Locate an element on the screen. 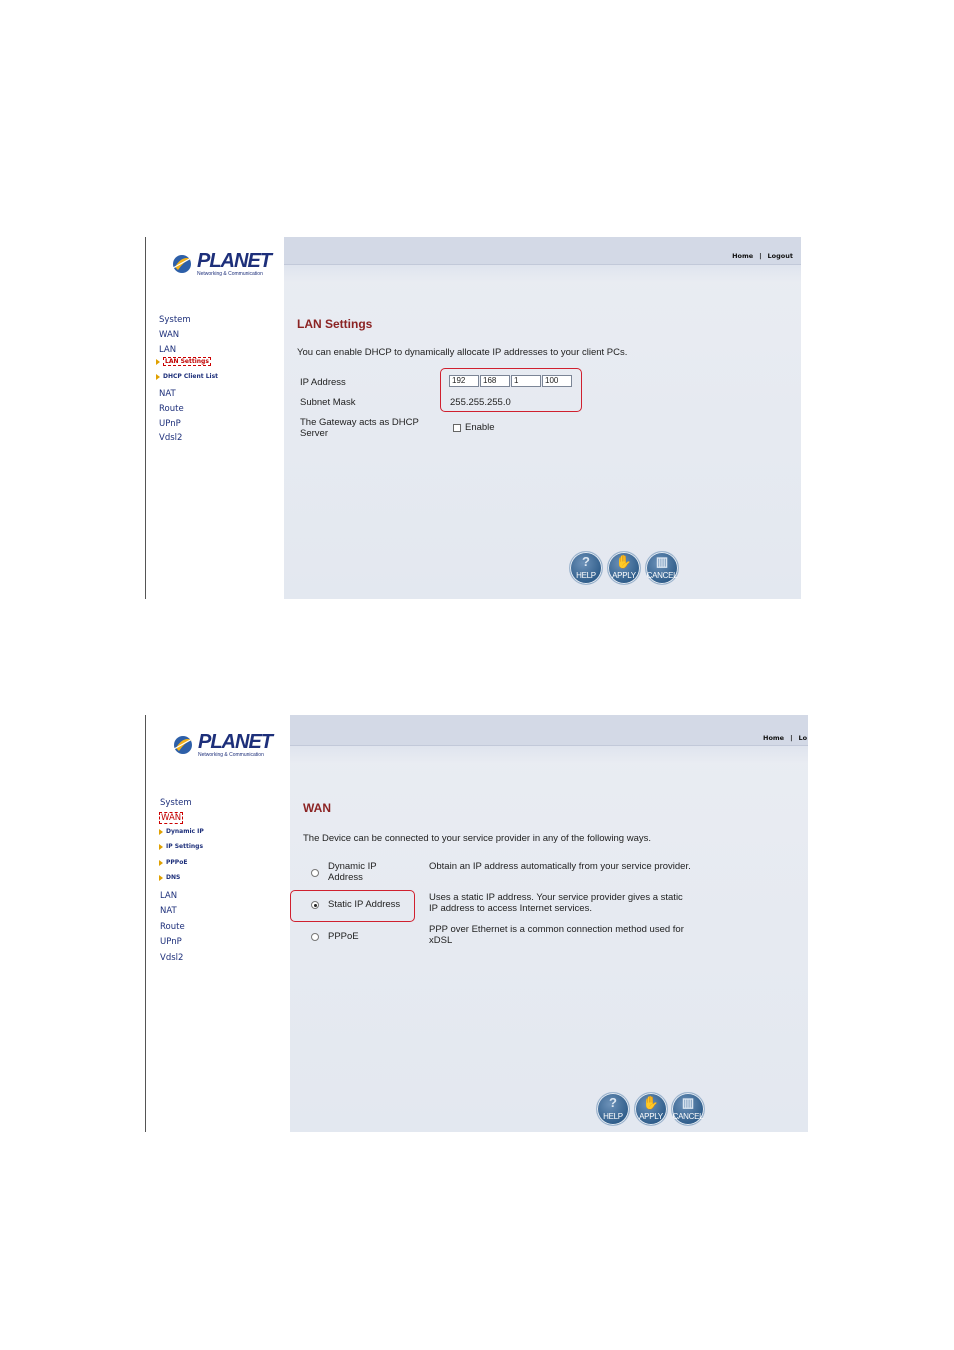 Image resolution: width=954 pixels, height=1350 pixels. pppoe-radio is located at coordinates (315, 937).